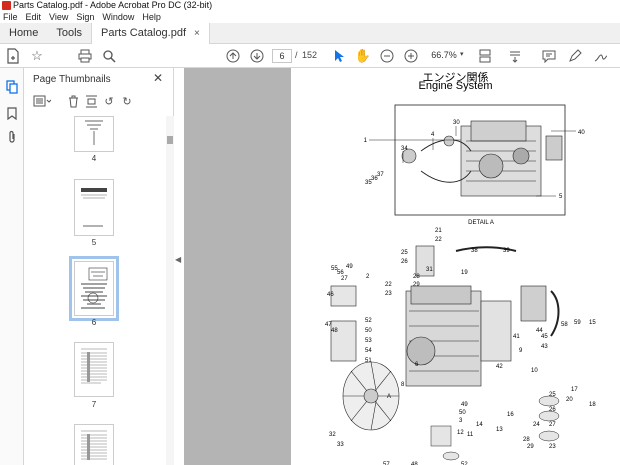  What do you see at coordinates (85, 56) in the screenshot?
I see `print-icon` at bounding box center [85, 56].